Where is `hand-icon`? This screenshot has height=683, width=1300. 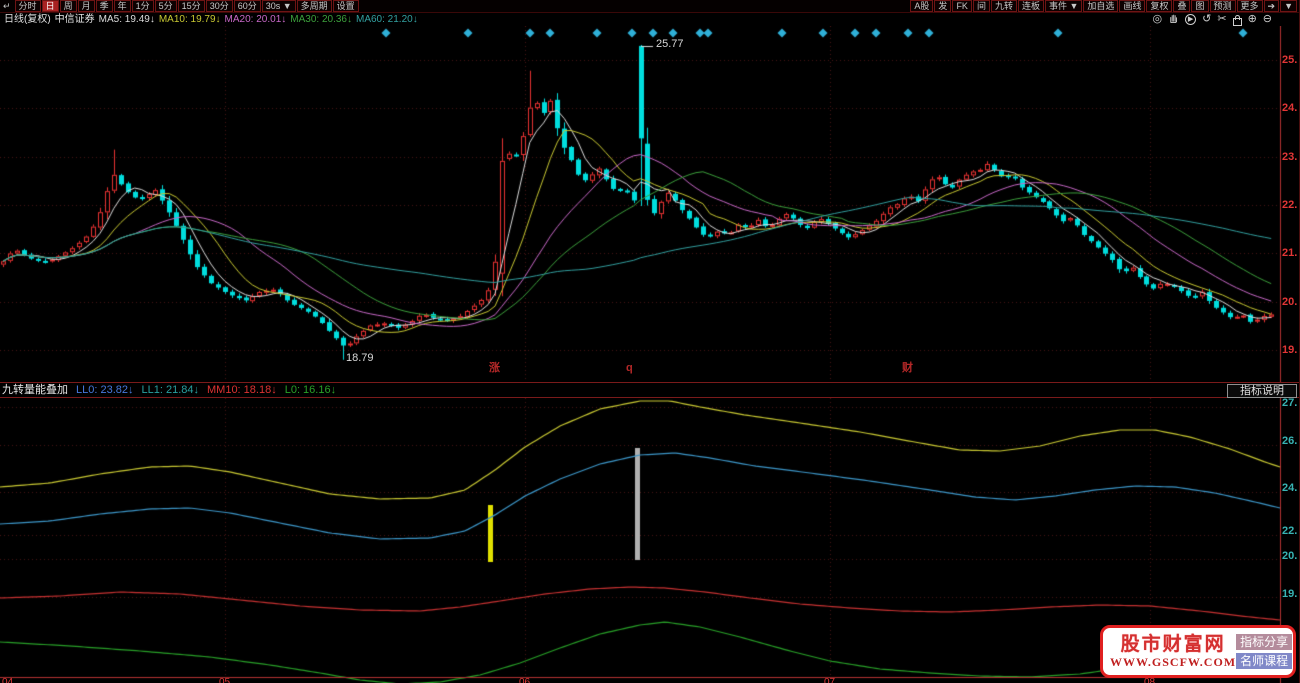 hand-icon is located at coordinates (1173, 19).